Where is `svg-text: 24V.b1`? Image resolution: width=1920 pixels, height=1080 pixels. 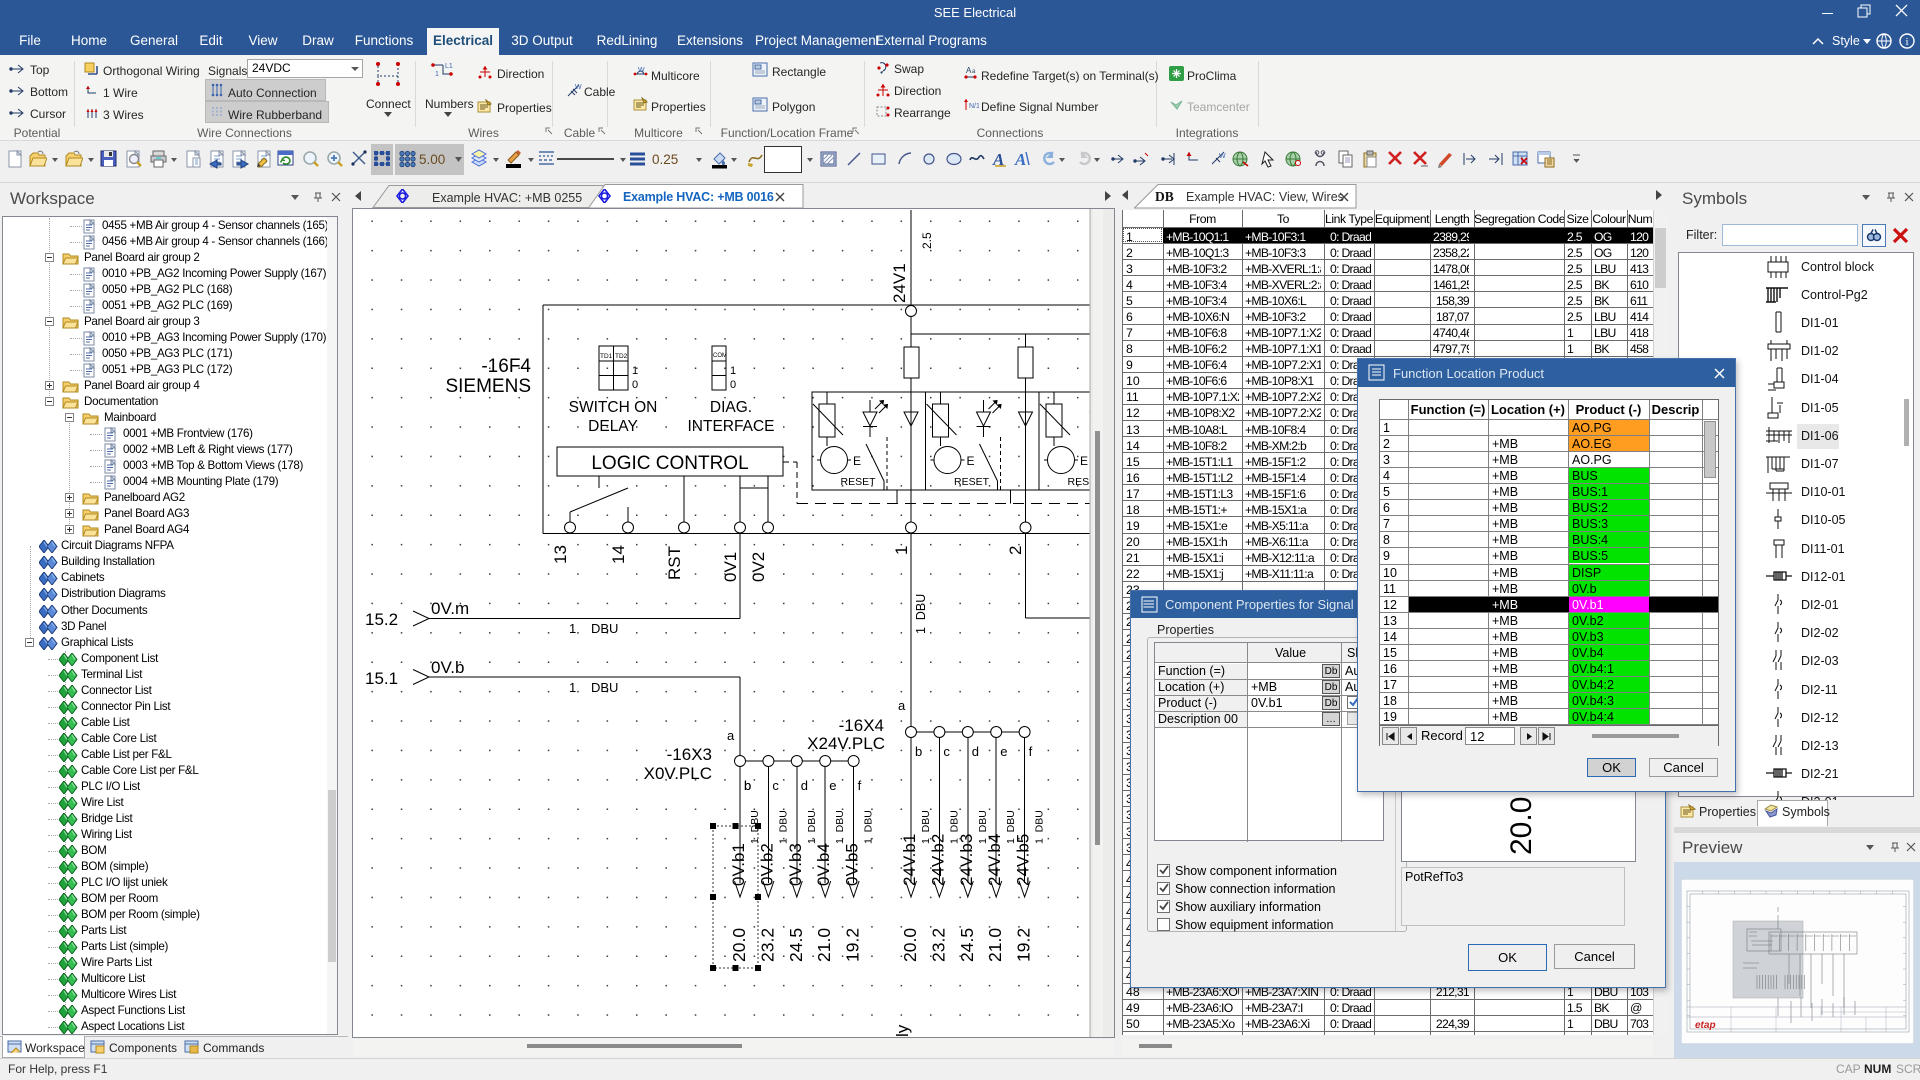 svg-text: 24V.b1 is located at coordinates (909, 860).